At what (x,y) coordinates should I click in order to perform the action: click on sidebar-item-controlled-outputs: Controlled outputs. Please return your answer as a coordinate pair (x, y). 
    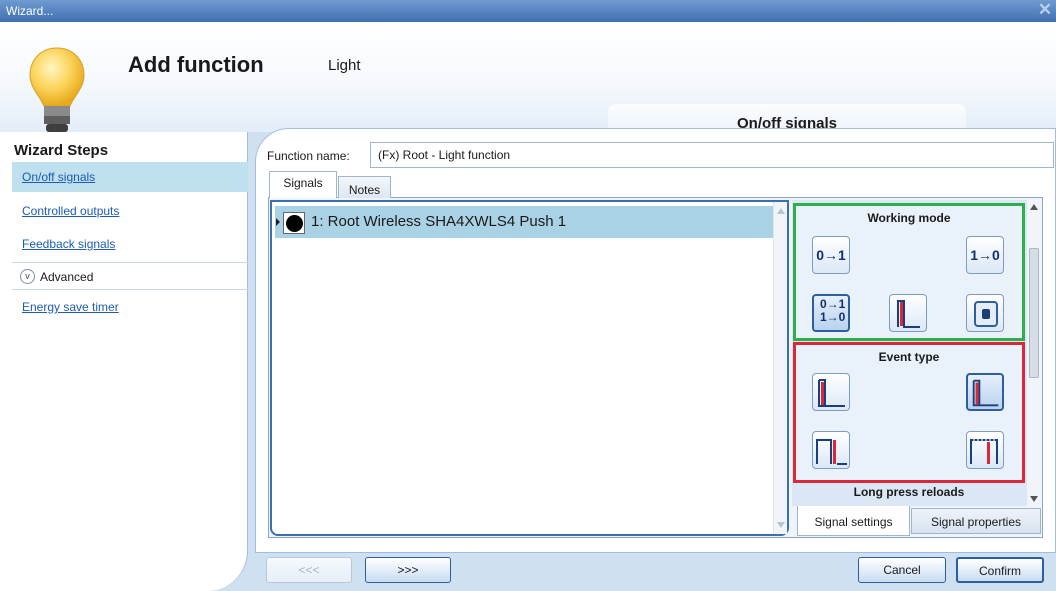
    Looking at the image, I should click on (130, 211).